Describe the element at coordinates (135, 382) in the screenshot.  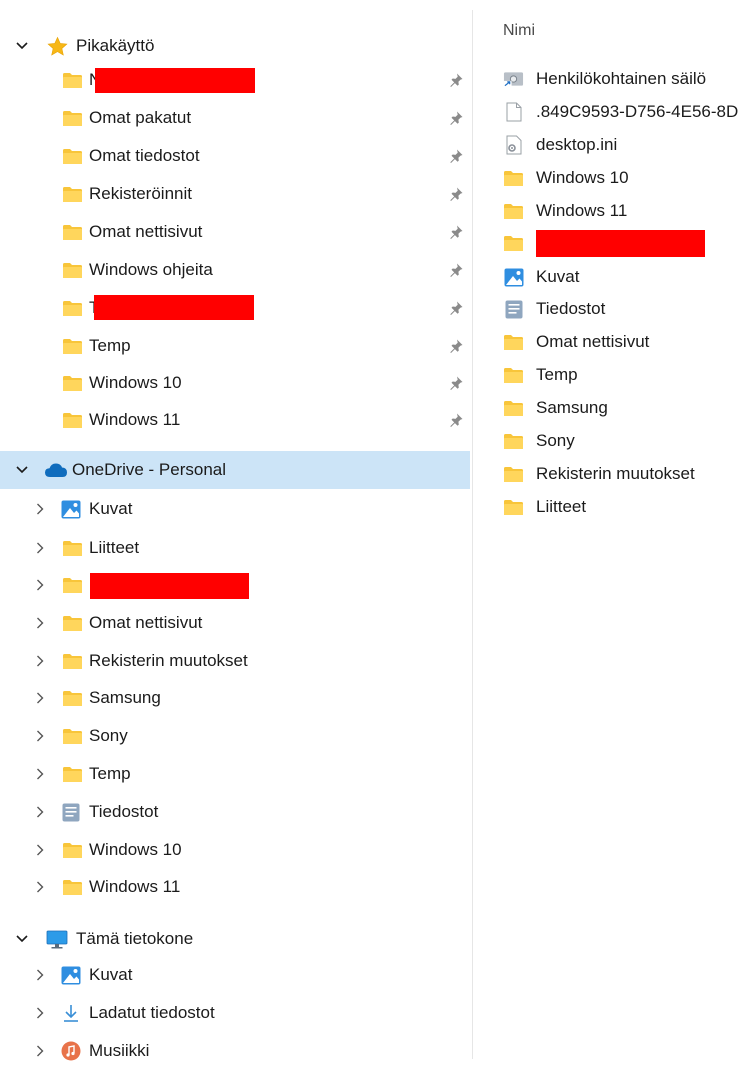
I see `quick-access-item-label: Windows 10` at that location.